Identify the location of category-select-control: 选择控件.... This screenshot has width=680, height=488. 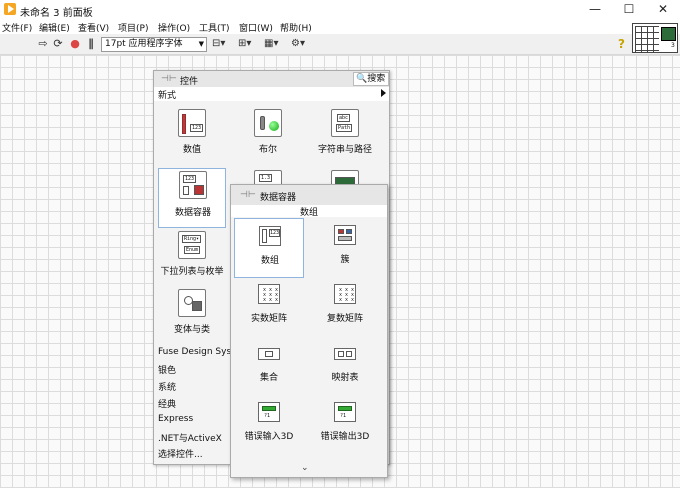
(180, 453).